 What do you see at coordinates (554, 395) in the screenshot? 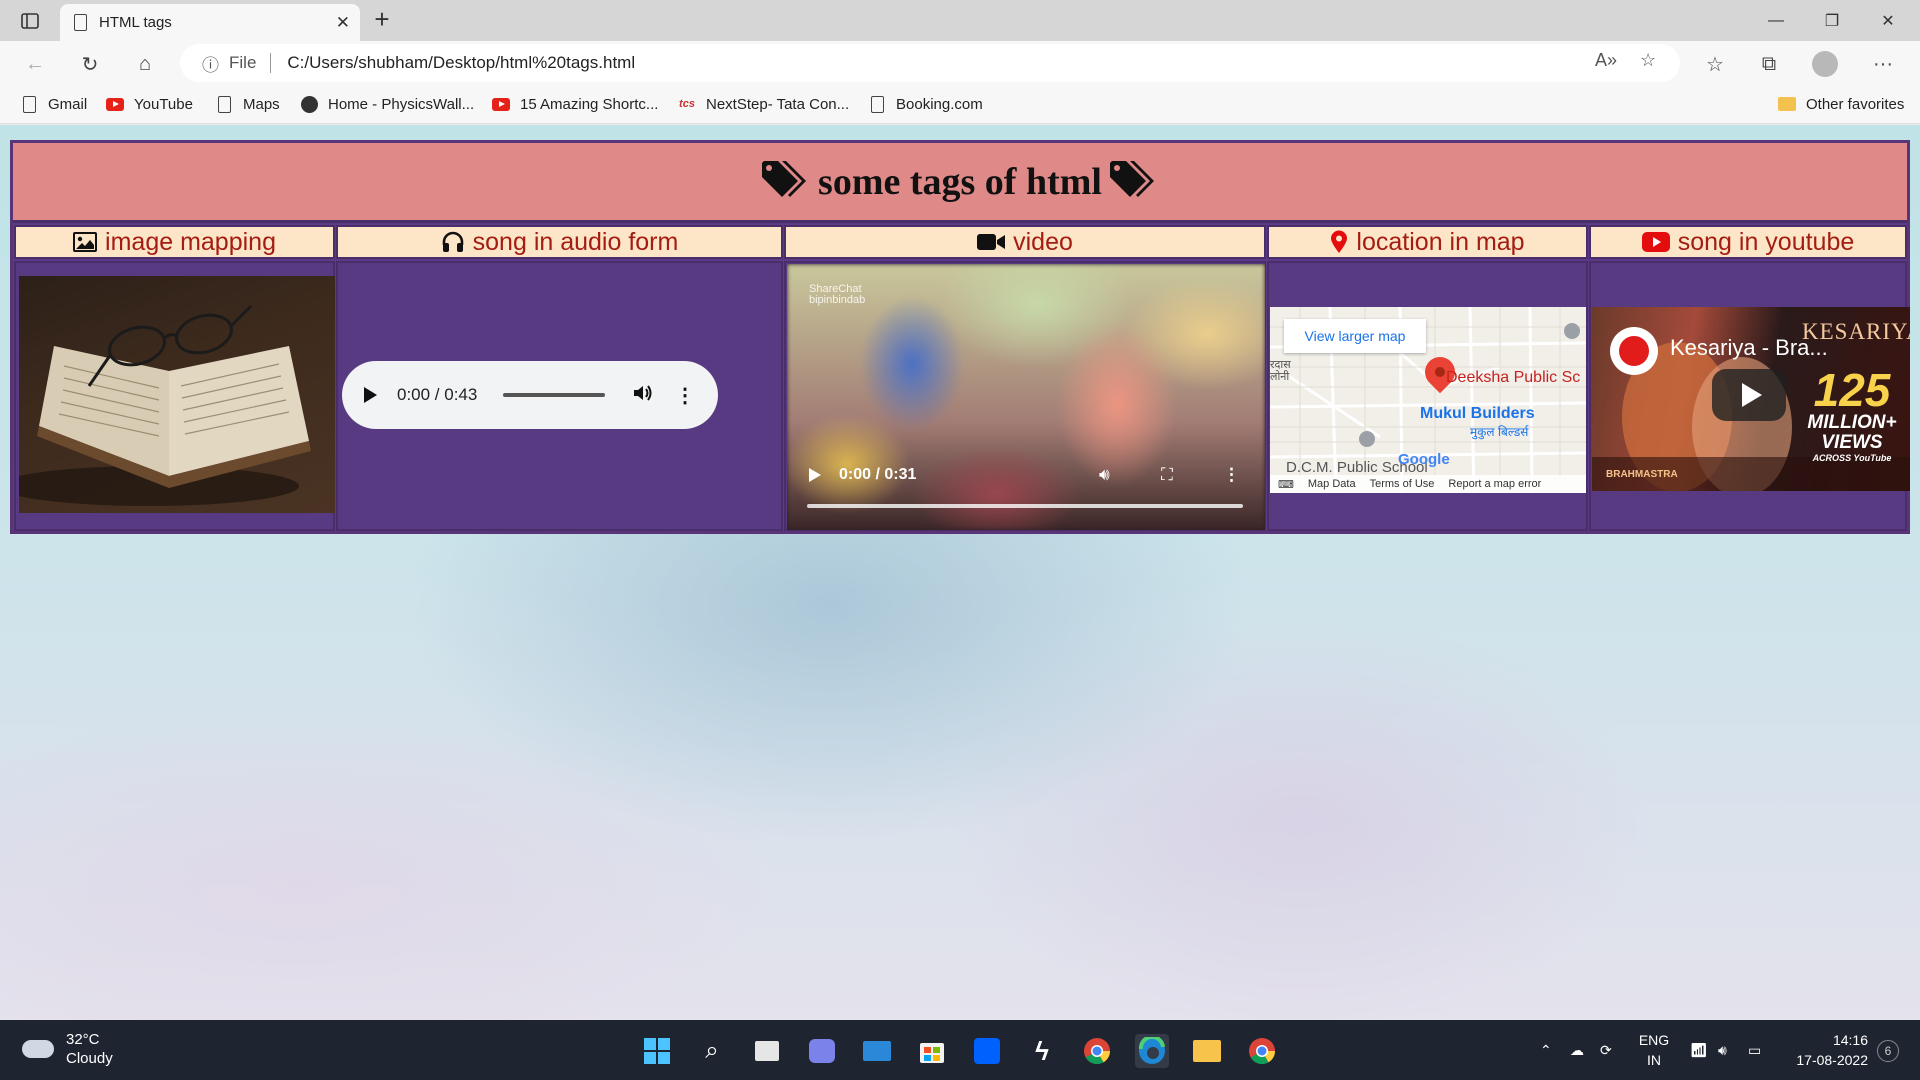
I see `audio-progress-slider` at bounding box center [554, 395].